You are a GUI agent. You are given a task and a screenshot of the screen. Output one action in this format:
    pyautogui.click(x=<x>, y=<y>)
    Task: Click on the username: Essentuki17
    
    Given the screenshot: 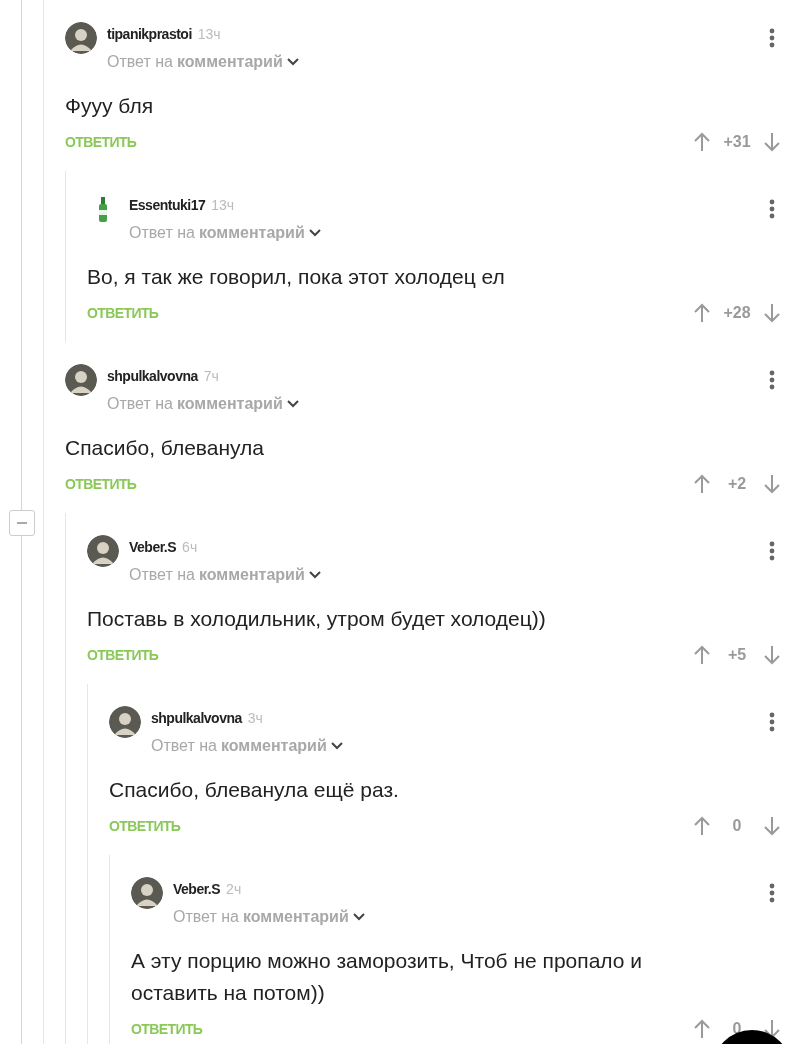 What is the action you would take?
    pyautogui.click(x=167, y=205)
    